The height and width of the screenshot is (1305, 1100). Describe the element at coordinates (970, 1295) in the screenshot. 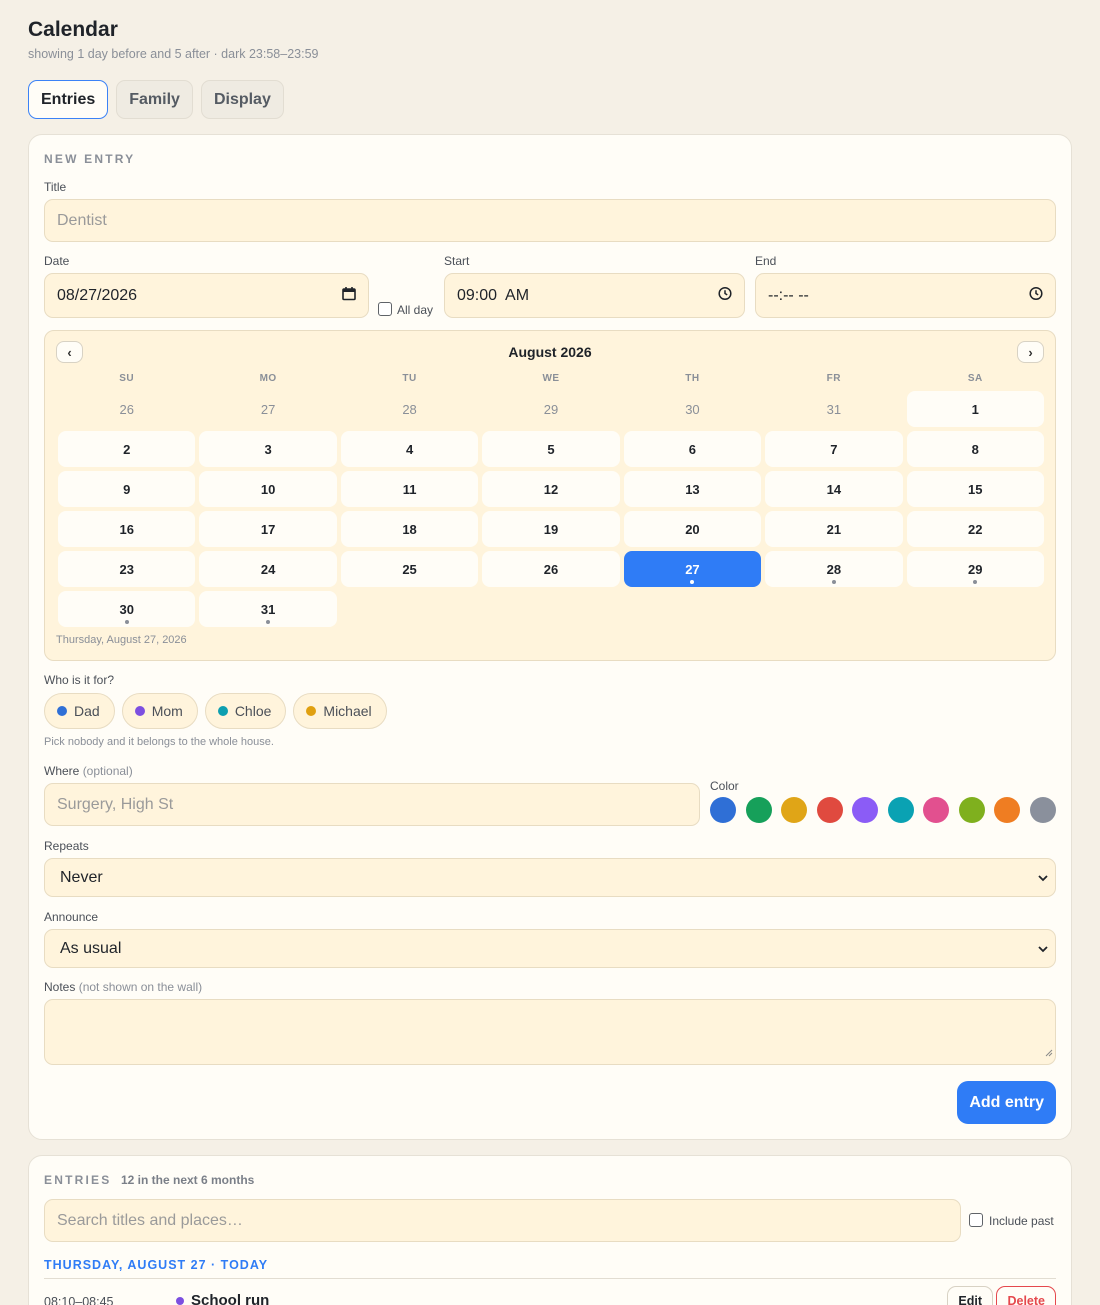

I see `edit-button: Edit` at that location.